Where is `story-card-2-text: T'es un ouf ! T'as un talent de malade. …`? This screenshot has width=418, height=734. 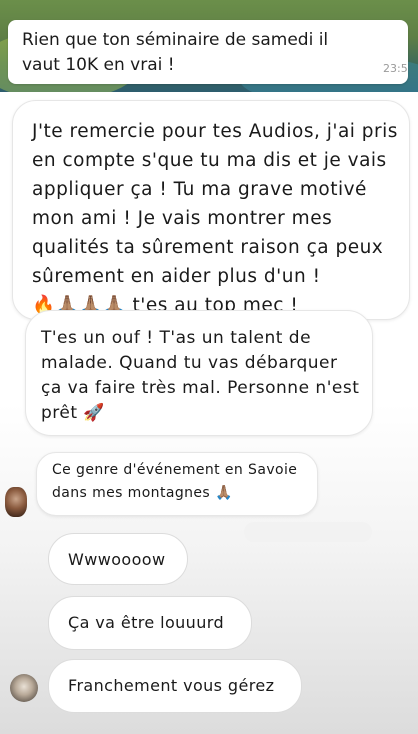
story-card-2-text: T'es un ouf ! T'as un talent de malade. … is located at coordinates (200, 375).